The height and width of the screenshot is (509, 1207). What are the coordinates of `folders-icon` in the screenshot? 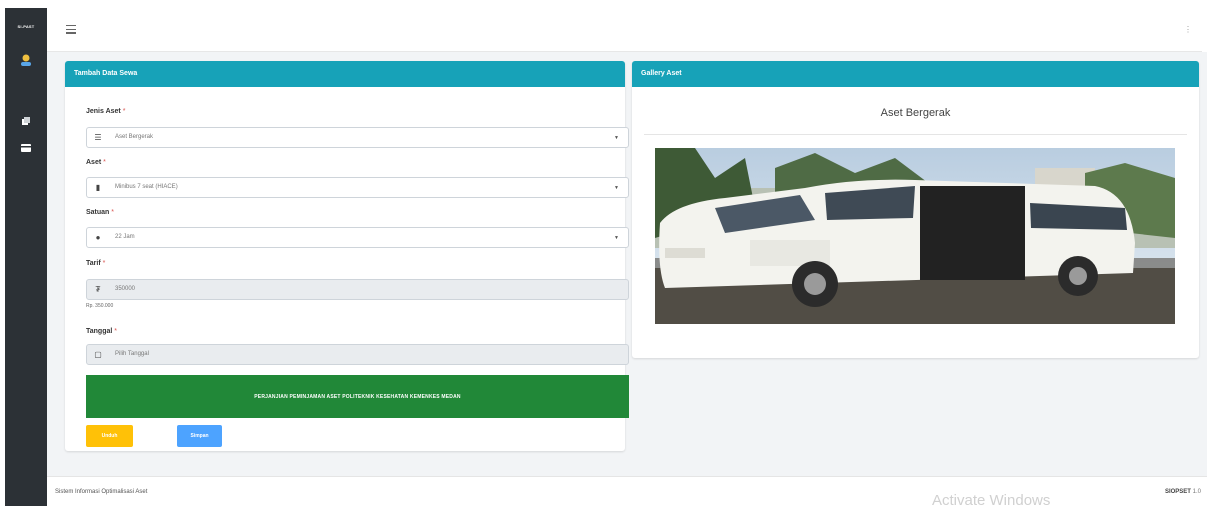 It's located at (26, 121).